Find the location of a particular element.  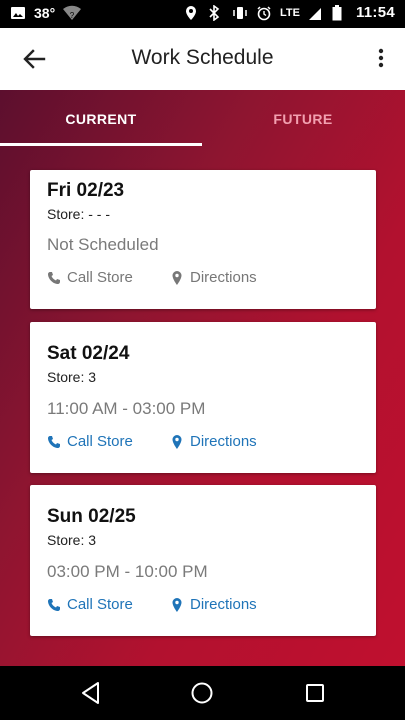

tab-current: CURRENT is located at coordinates (101, 118).